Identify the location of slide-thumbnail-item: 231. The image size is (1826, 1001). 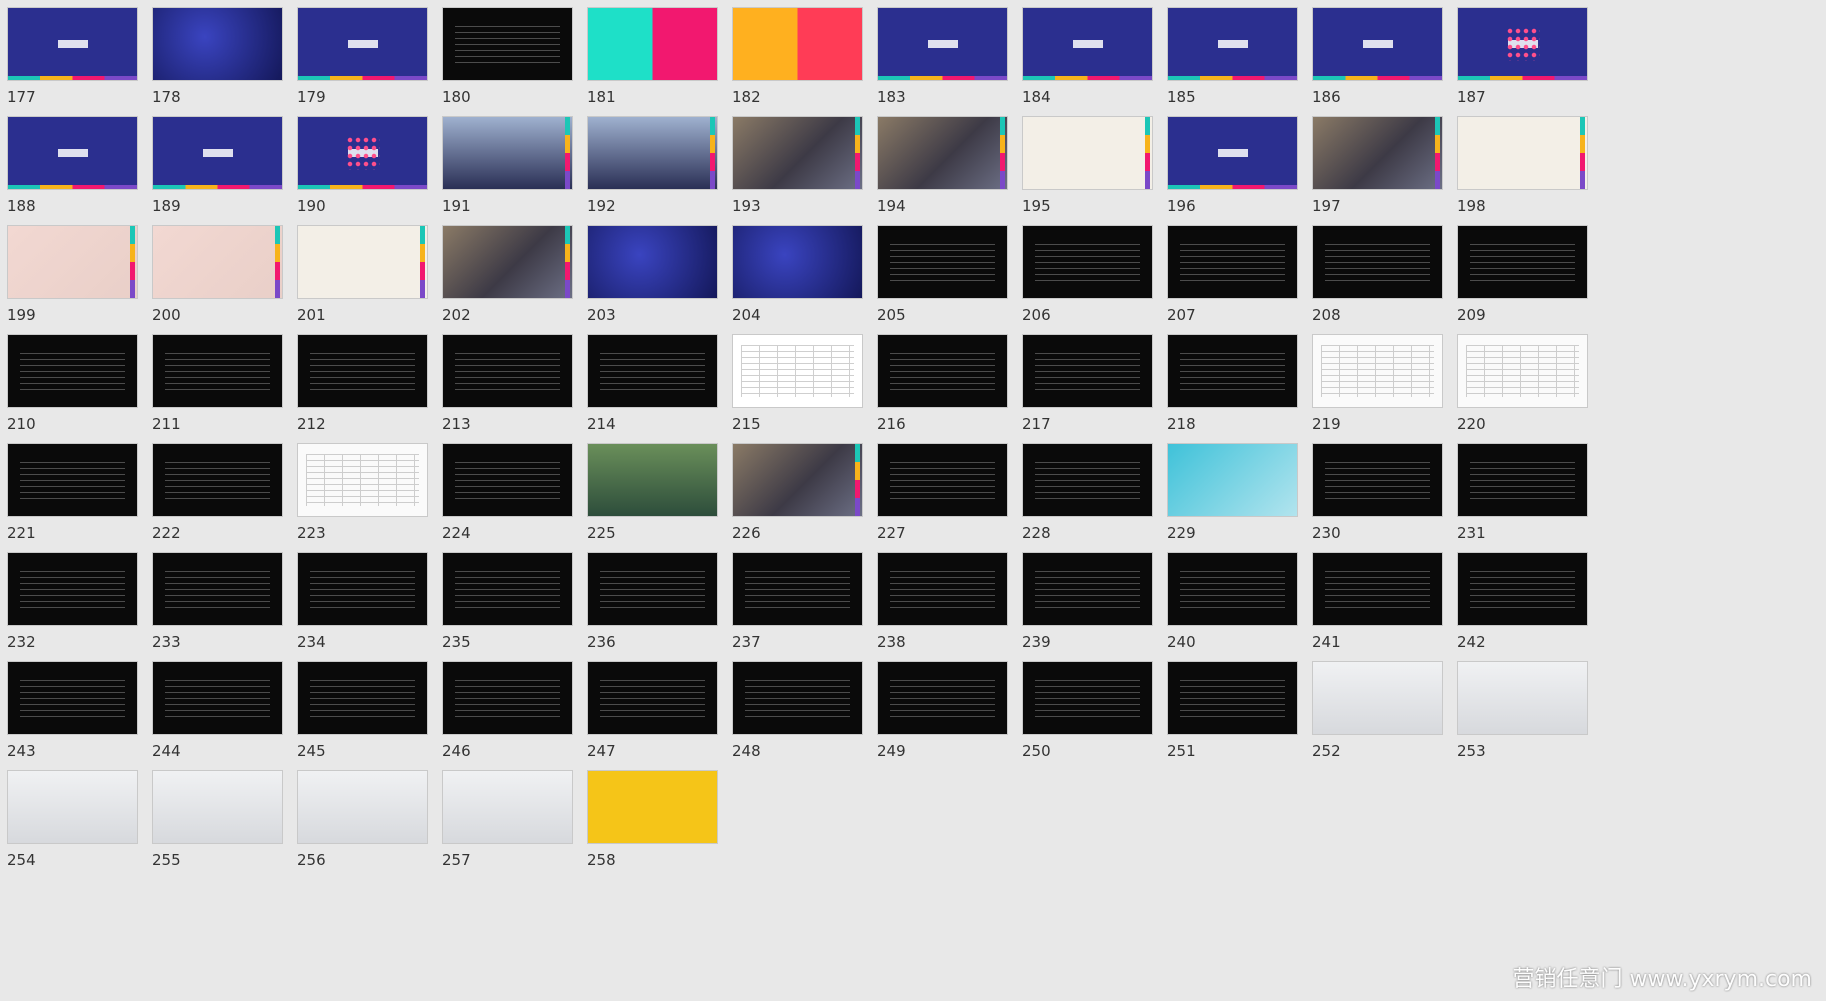
(1534, 498).